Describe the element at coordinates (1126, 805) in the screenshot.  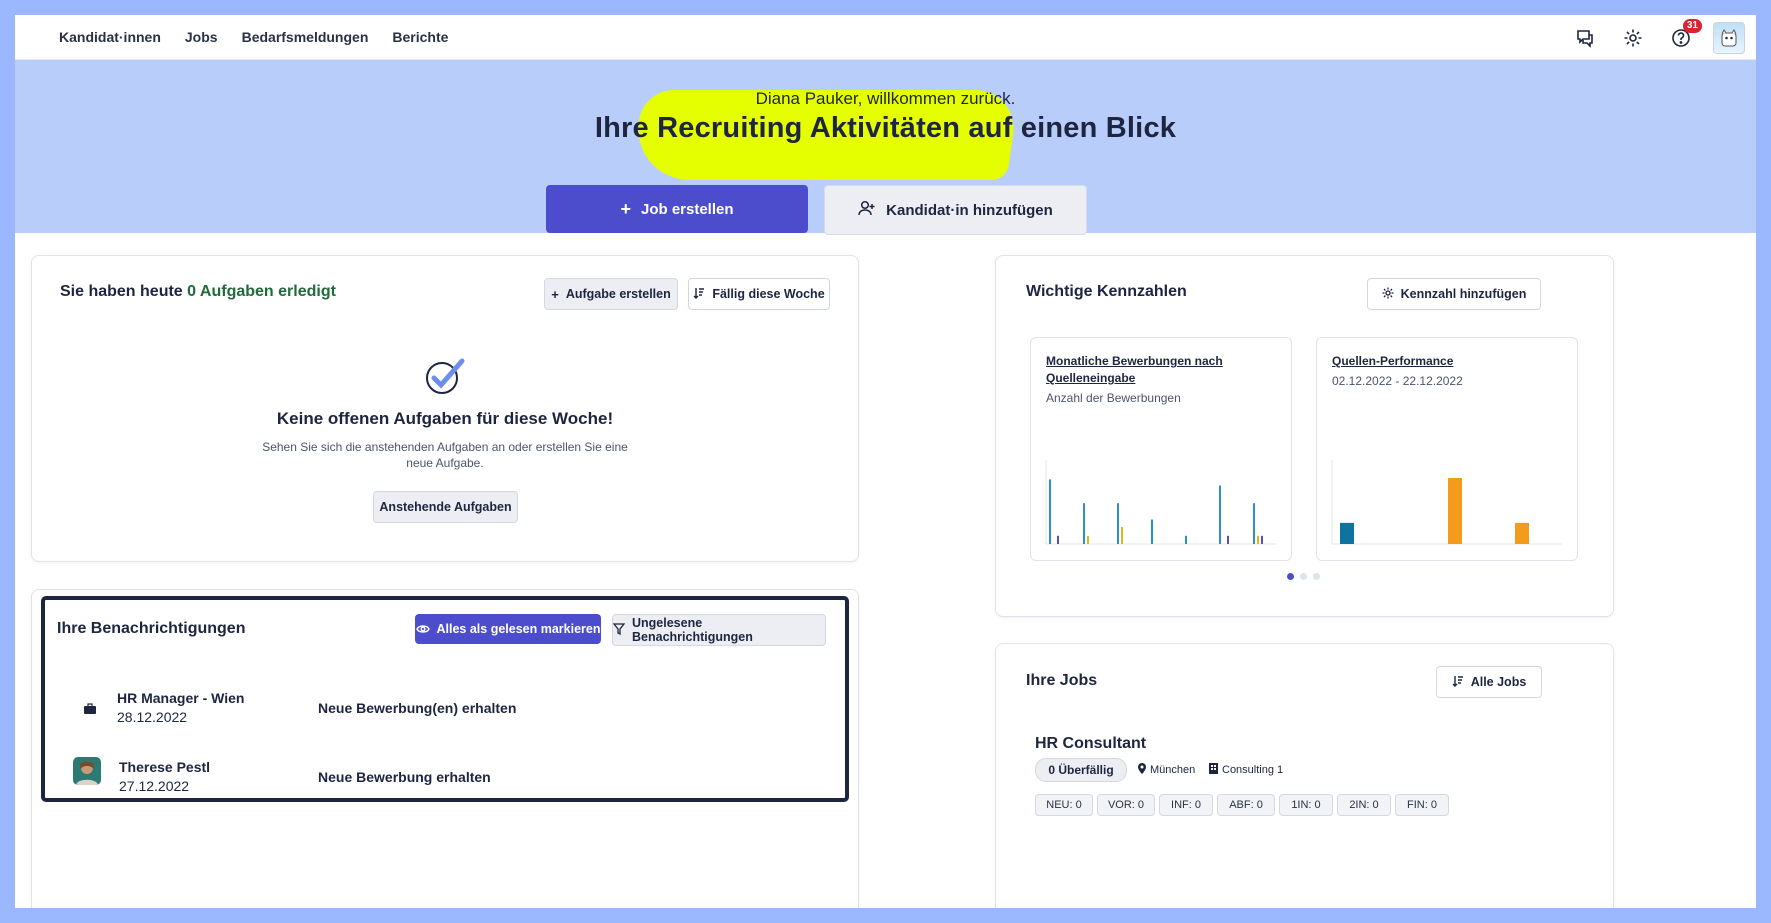
I see `stage-pill: VOR: 0` at that location.